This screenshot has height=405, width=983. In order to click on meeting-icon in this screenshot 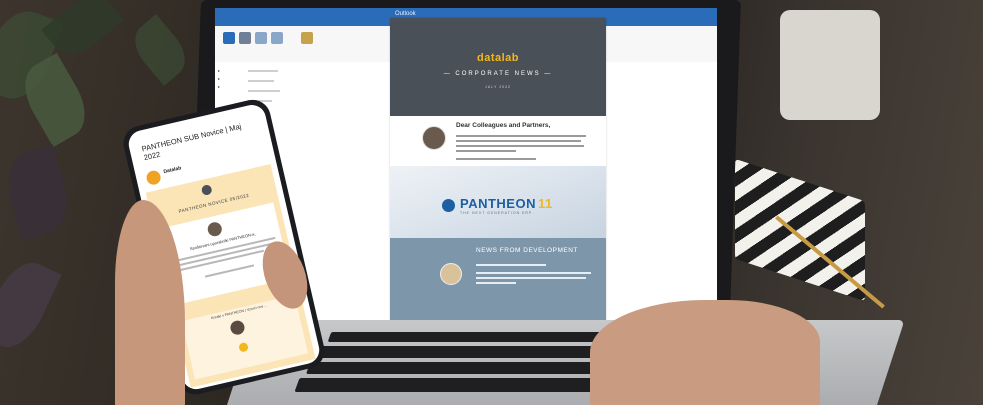, I will do `click(307, 38)`.